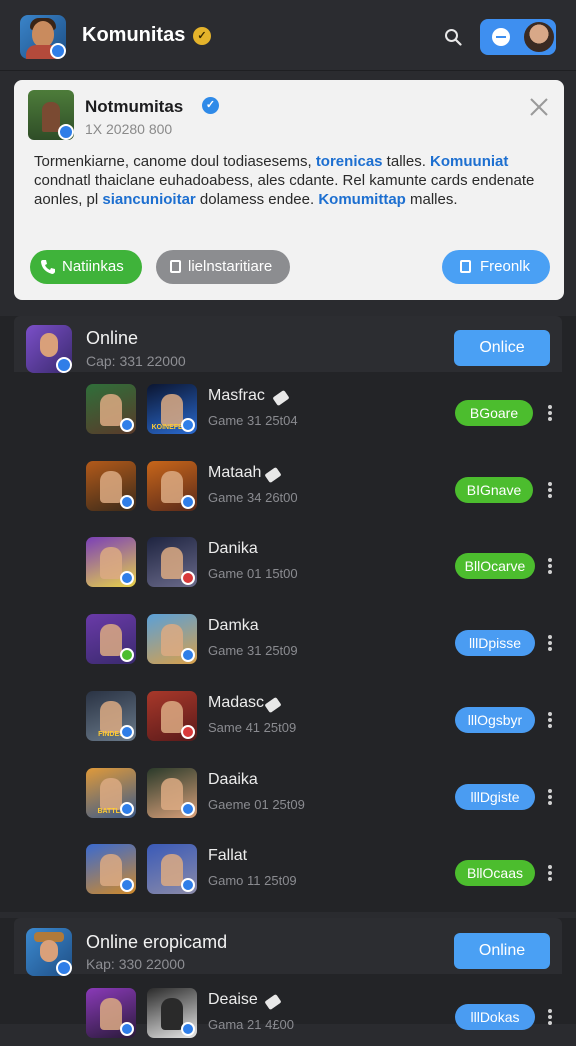  I want to click on install-button: lielnstaritiare, so click(223, 267).